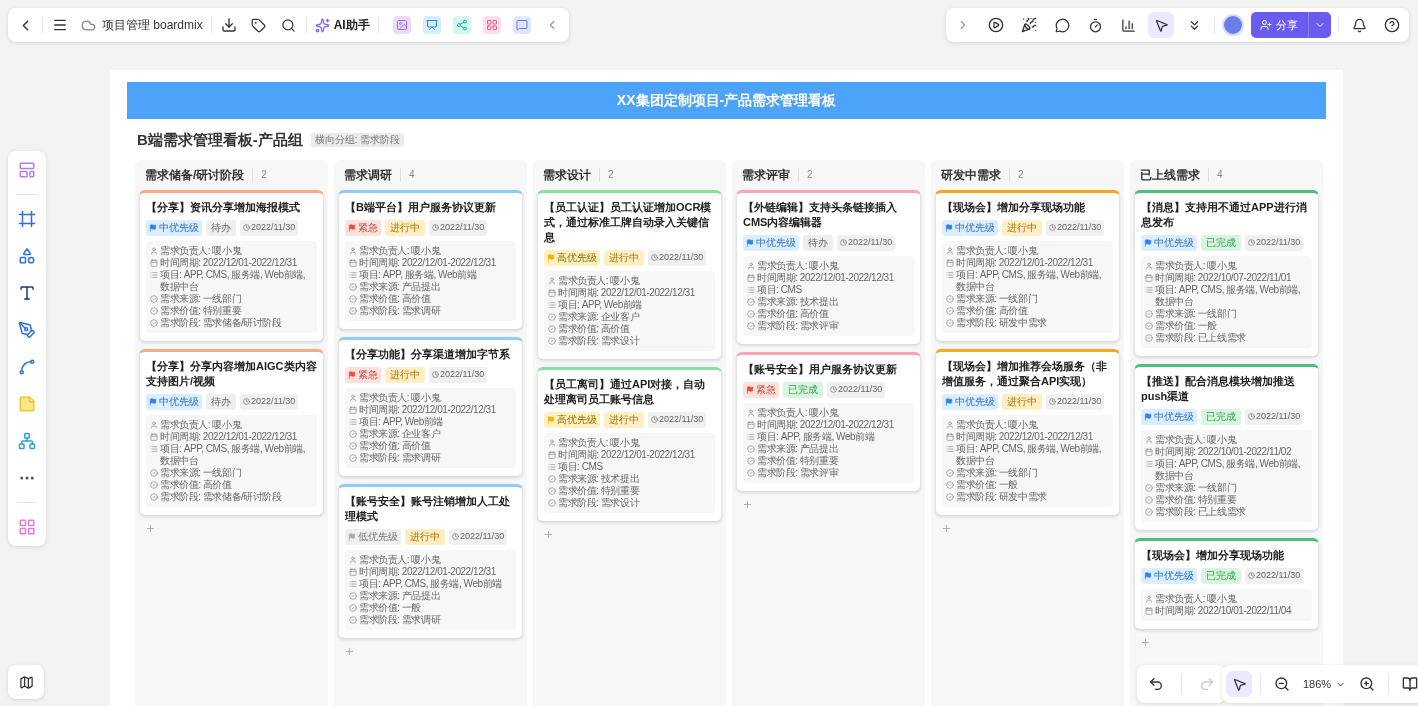 Image resolution: width=1418 pixels, height=706 pixels. I want to click on calendar-icon, so click(1149, 277).